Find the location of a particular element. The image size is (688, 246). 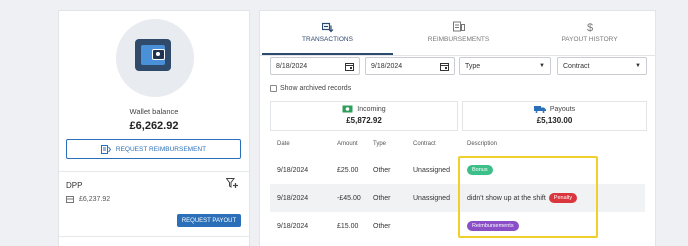

incoming-stat: Incoming £5,872.92 is located at coordinates (364, 116).